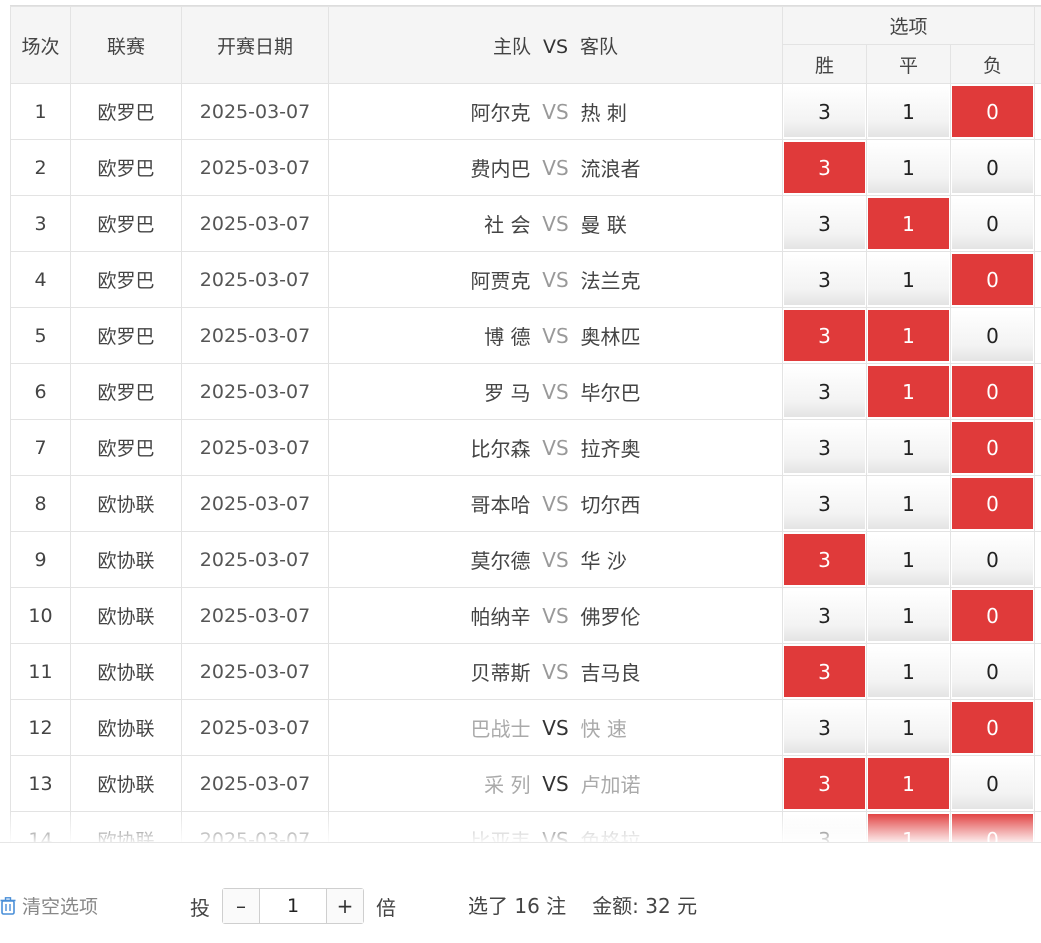  What do you see at coordinates (126, 335) in the screenshot?
I see `league-name: 欧罗巴` at bounding box center [126, 335].